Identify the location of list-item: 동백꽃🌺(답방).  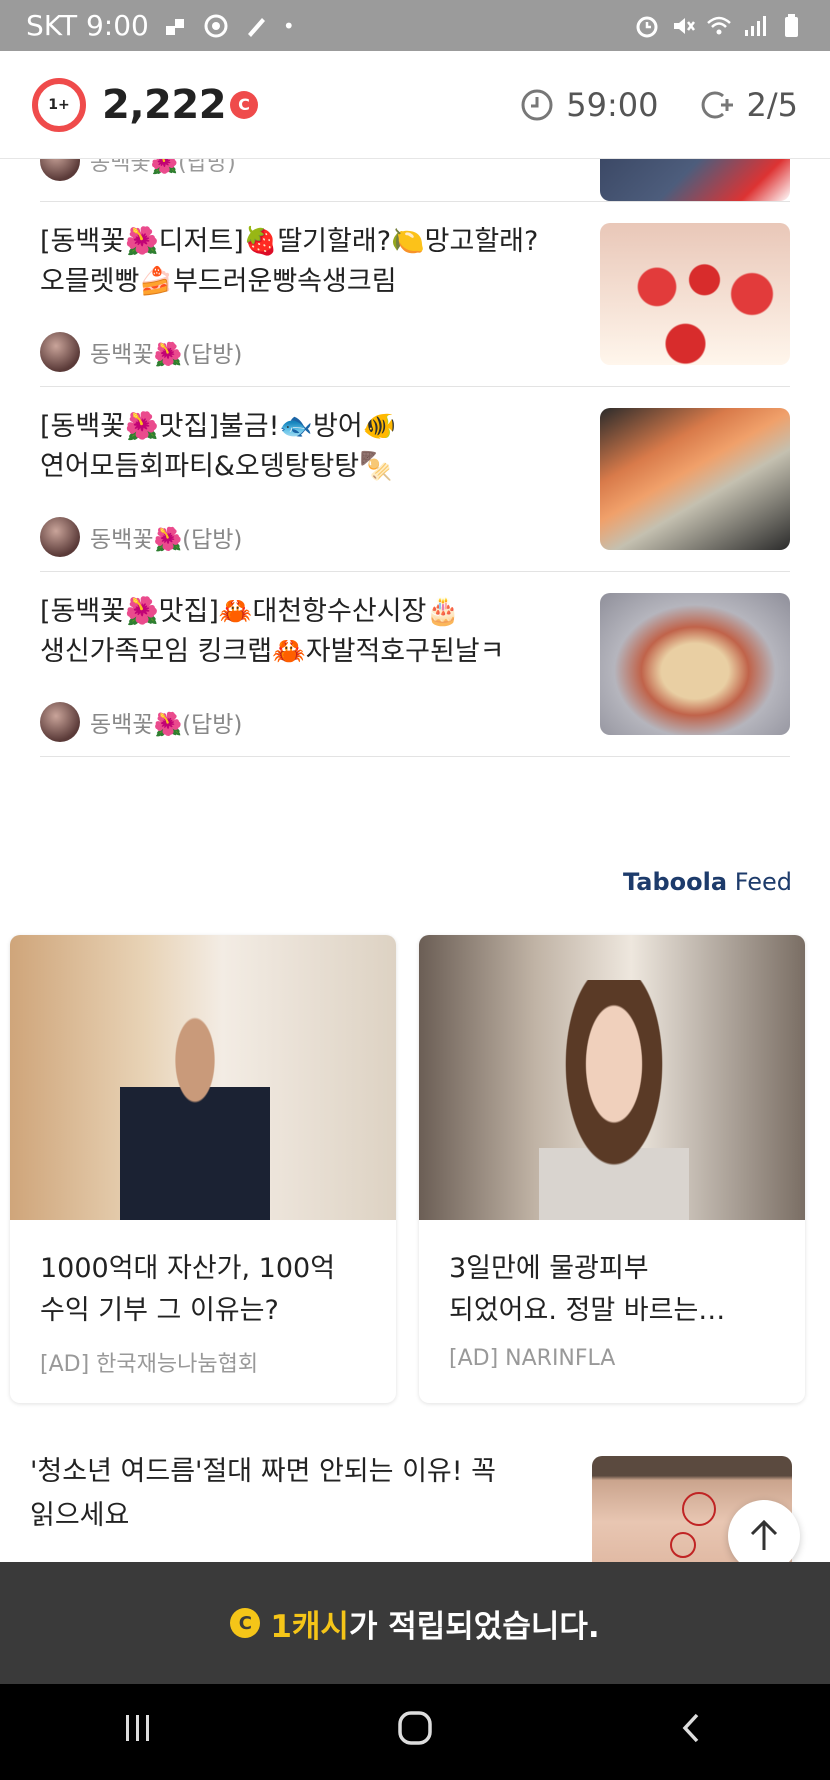
(415, 180).